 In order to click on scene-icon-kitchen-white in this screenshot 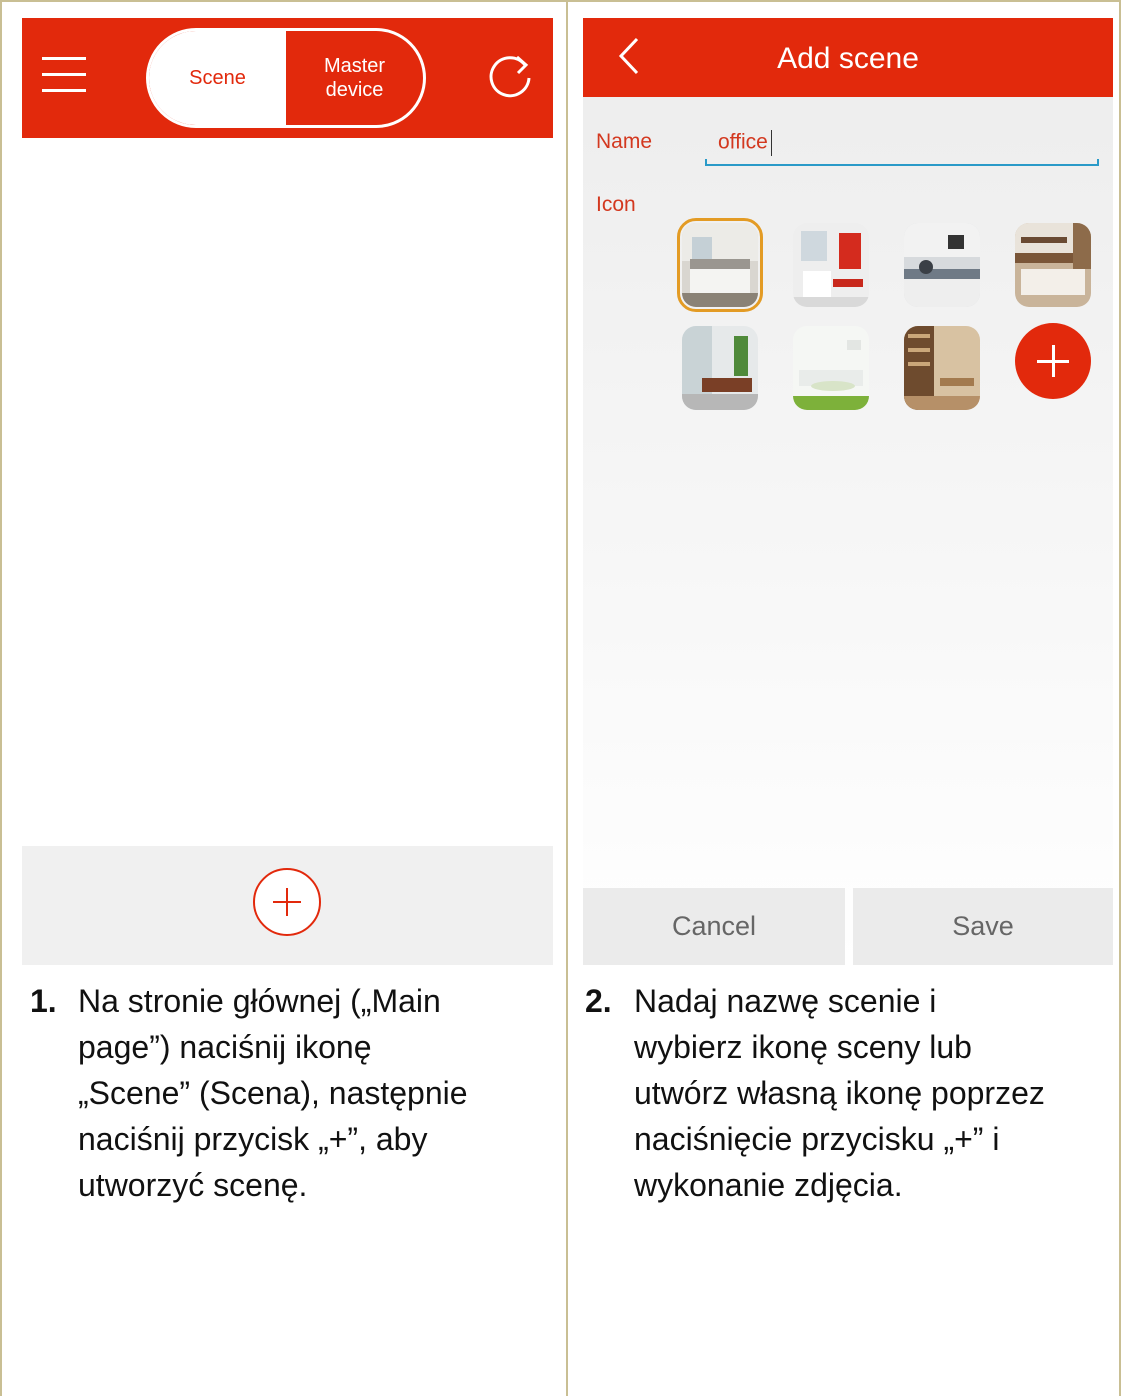, I will do `click(942, 265)`.